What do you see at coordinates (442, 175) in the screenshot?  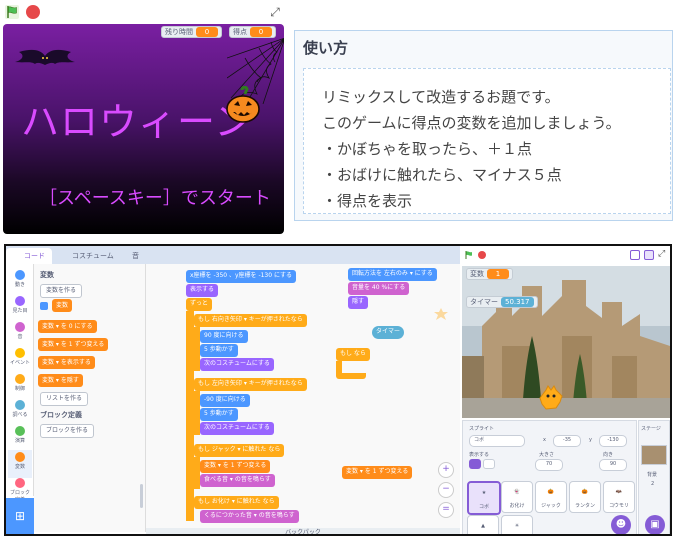 I see `instruction-line: ・おばけに触れたら、マイナス５点` at bounding box center [442, 175].